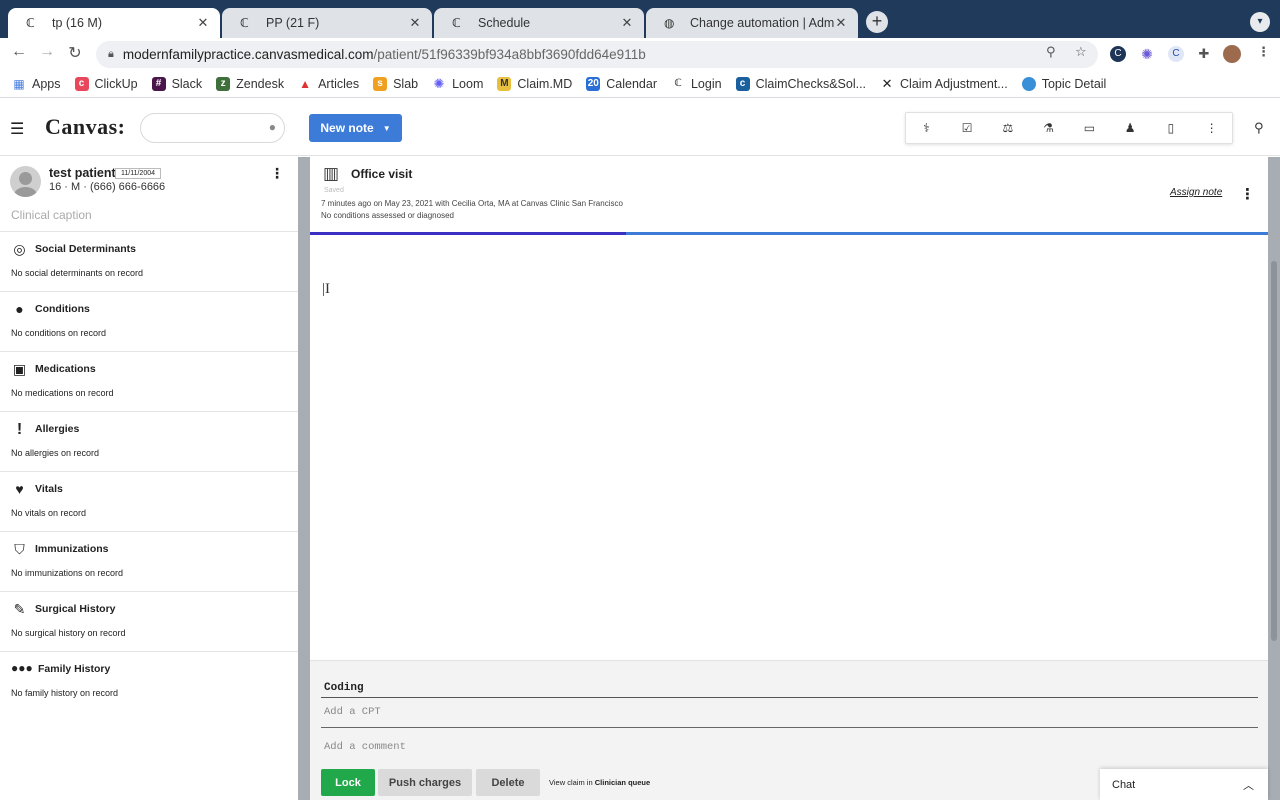 This screenshot has height=800, width=1280. I want to click on section-vitals: ♥ Vitals No vitals on record, so click(149, 501).